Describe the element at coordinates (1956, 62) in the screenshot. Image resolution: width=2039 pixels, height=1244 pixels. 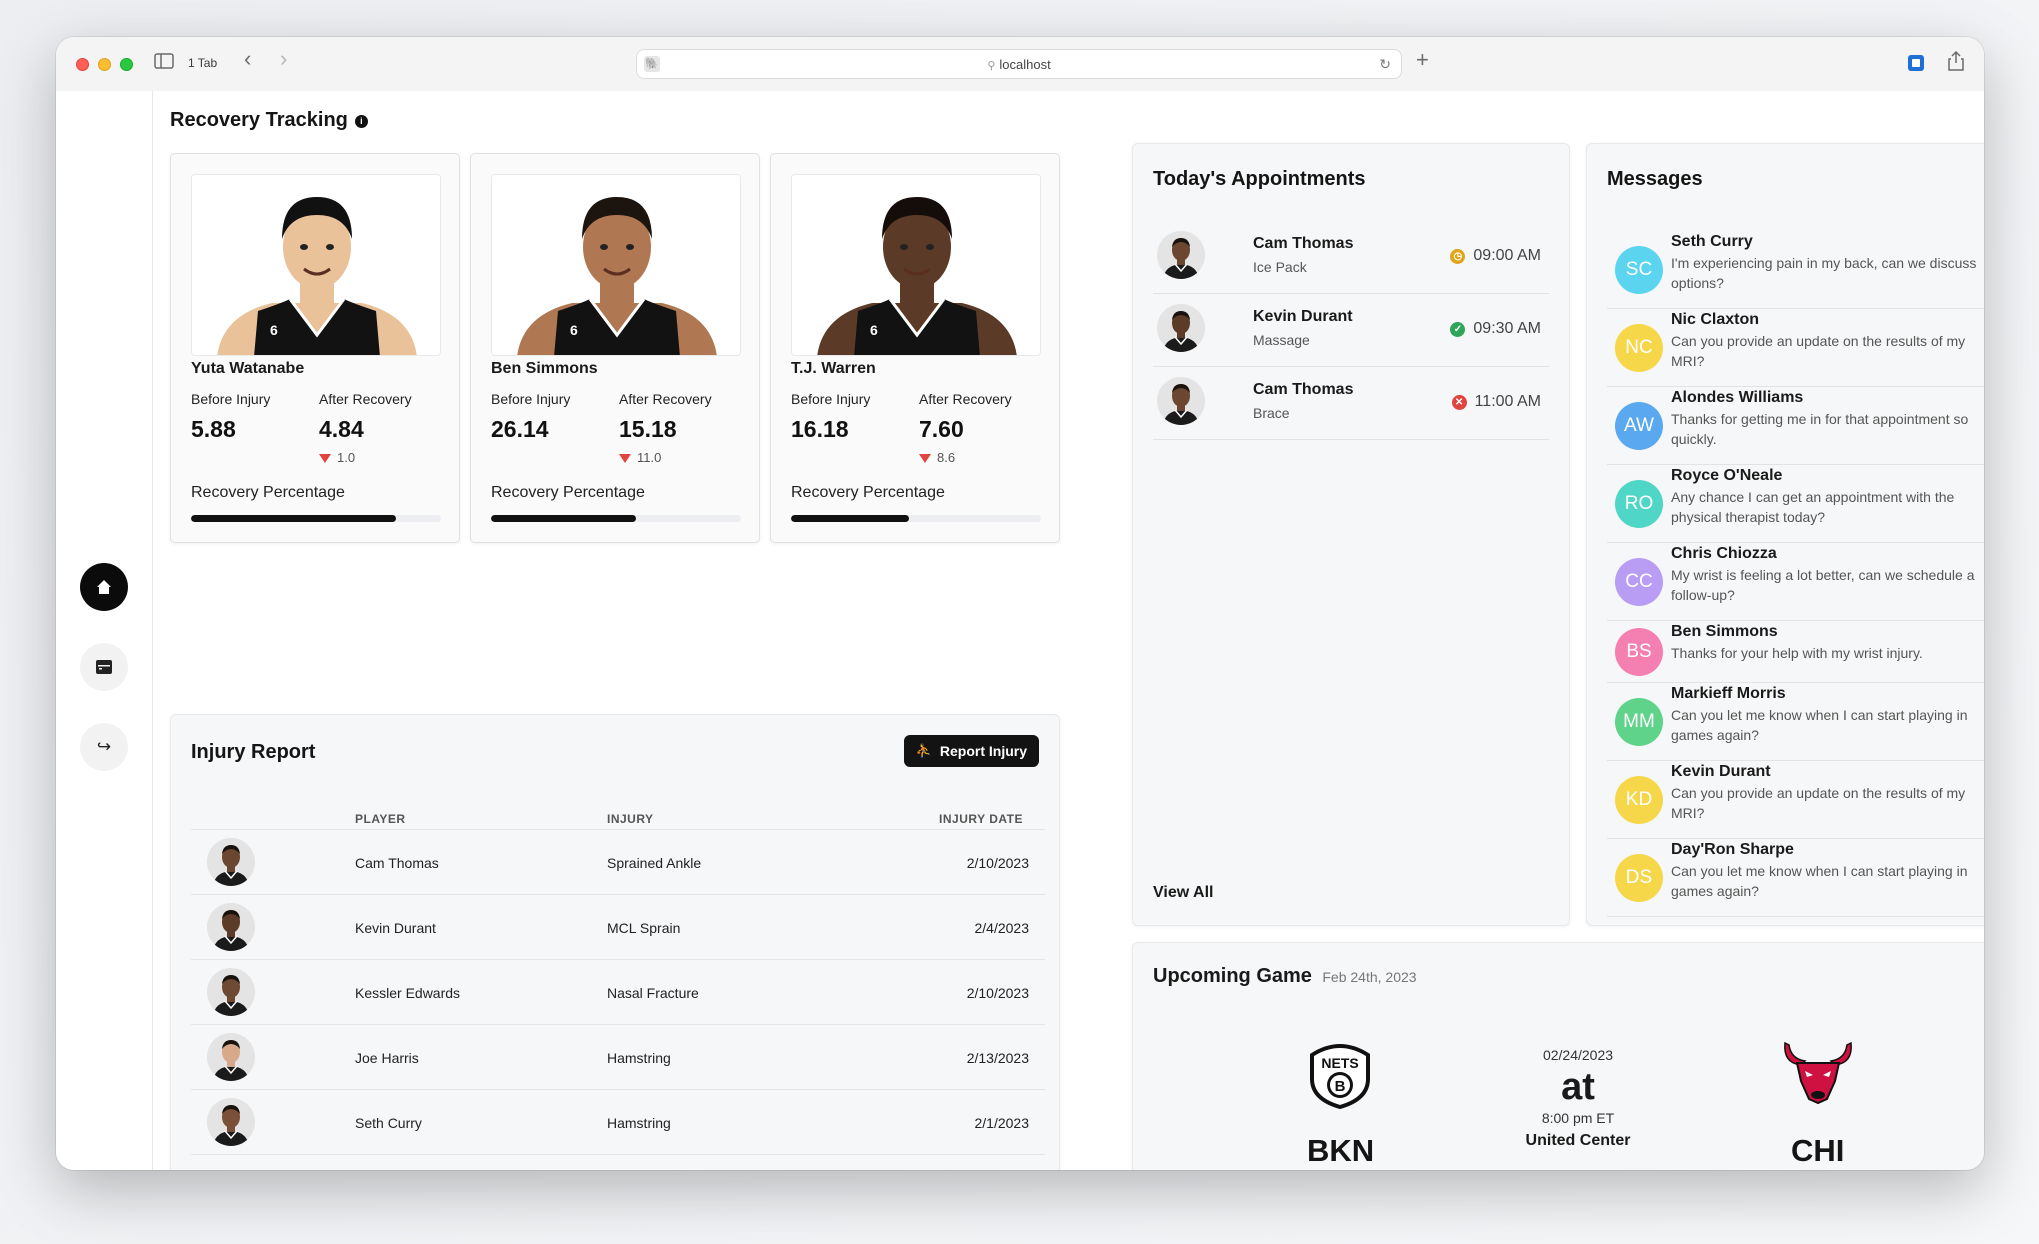
I see `share-icon` at that location.